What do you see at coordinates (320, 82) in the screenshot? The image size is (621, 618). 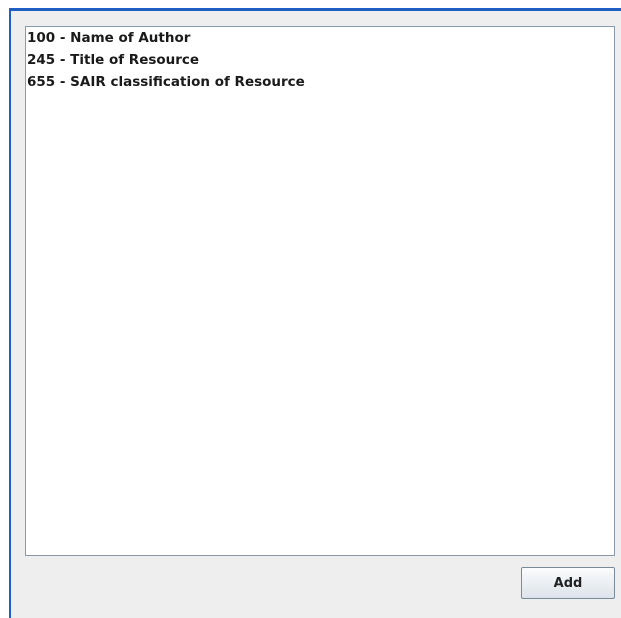 I see `list-item: 655 - SAIR classification of Resource` at bounding box center [320, 82].